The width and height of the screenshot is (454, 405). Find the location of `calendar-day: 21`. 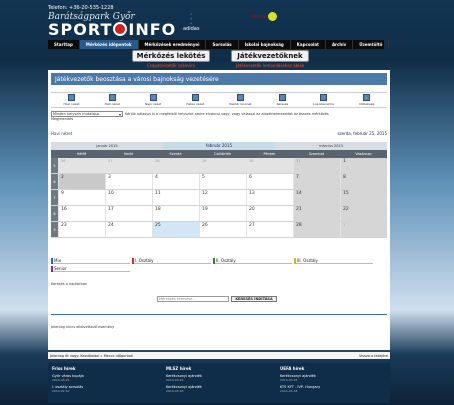

calendar-day: 21 is located at coordinates (316, 213).